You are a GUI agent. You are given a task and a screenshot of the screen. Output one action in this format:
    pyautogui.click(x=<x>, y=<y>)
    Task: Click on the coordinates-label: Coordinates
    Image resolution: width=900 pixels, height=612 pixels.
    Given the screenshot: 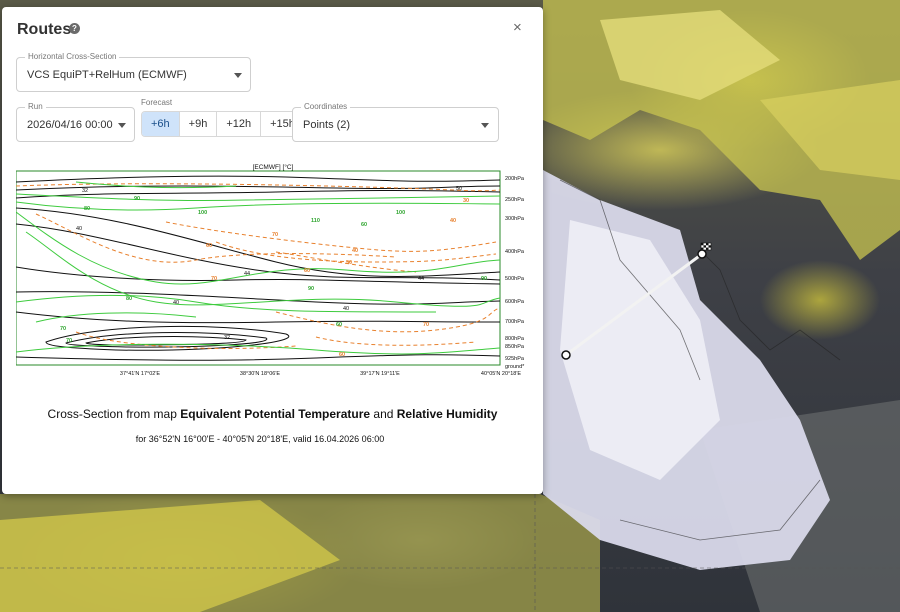 What is the action you would take?
    pyautogui.click(x=326, y=106)
    